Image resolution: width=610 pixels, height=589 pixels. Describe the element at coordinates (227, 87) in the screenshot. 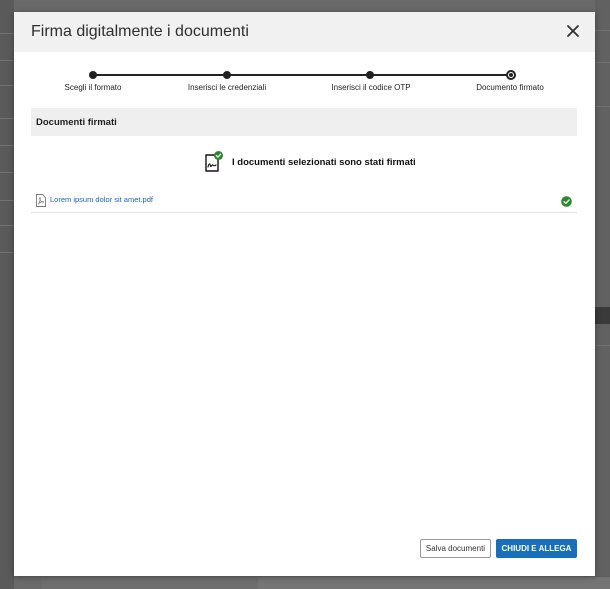

I see `step-label-credentials: Inserisci le credenziali` at that location.